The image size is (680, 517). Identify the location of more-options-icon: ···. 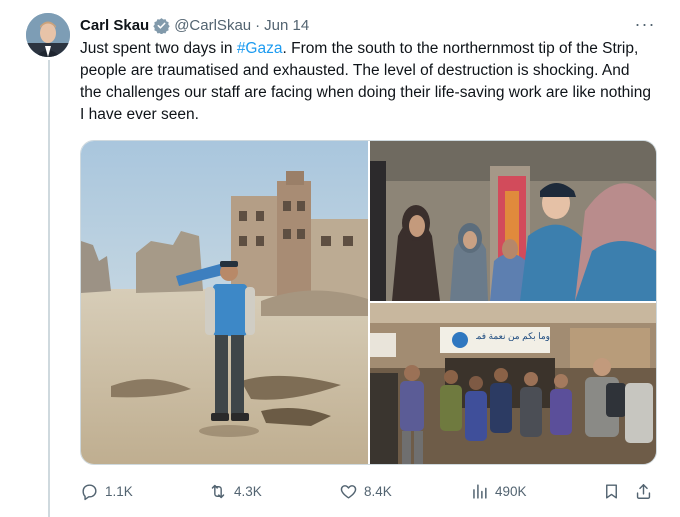
(645, 24).